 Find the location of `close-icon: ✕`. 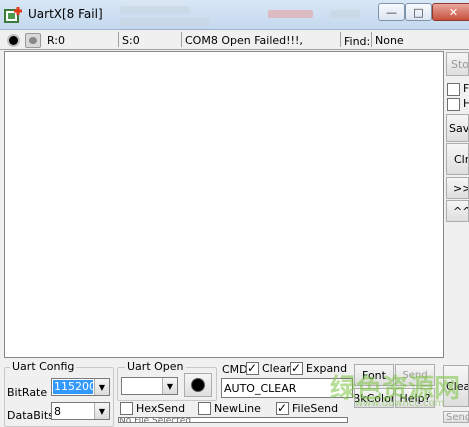

close-icon: ✕ is located at coordinates (453, 12).